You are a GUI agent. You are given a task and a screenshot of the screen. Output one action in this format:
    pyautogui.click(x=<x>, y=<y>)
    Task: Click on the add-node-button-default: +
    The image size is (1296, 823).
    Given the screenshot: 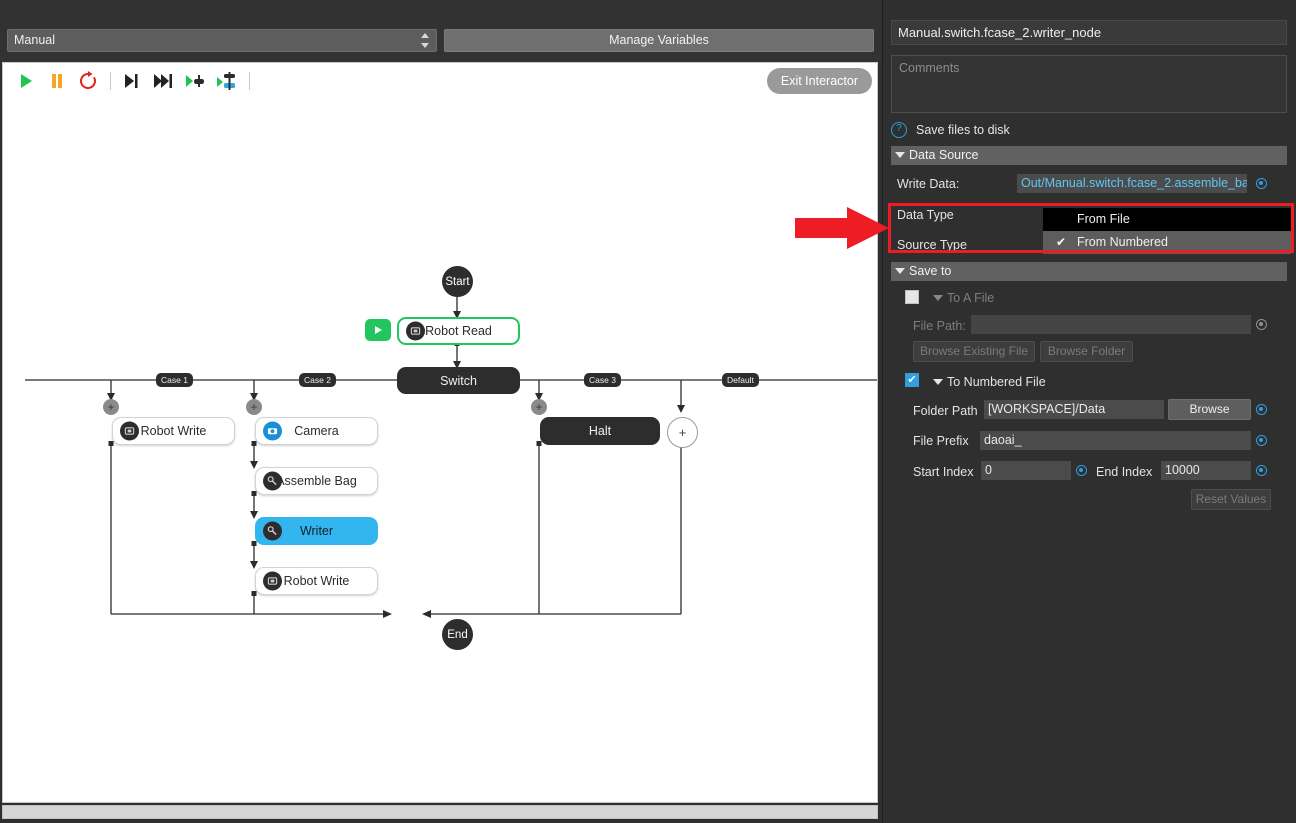 What is the action you would take?
    pyautogui.click(x=682, y=432)
    